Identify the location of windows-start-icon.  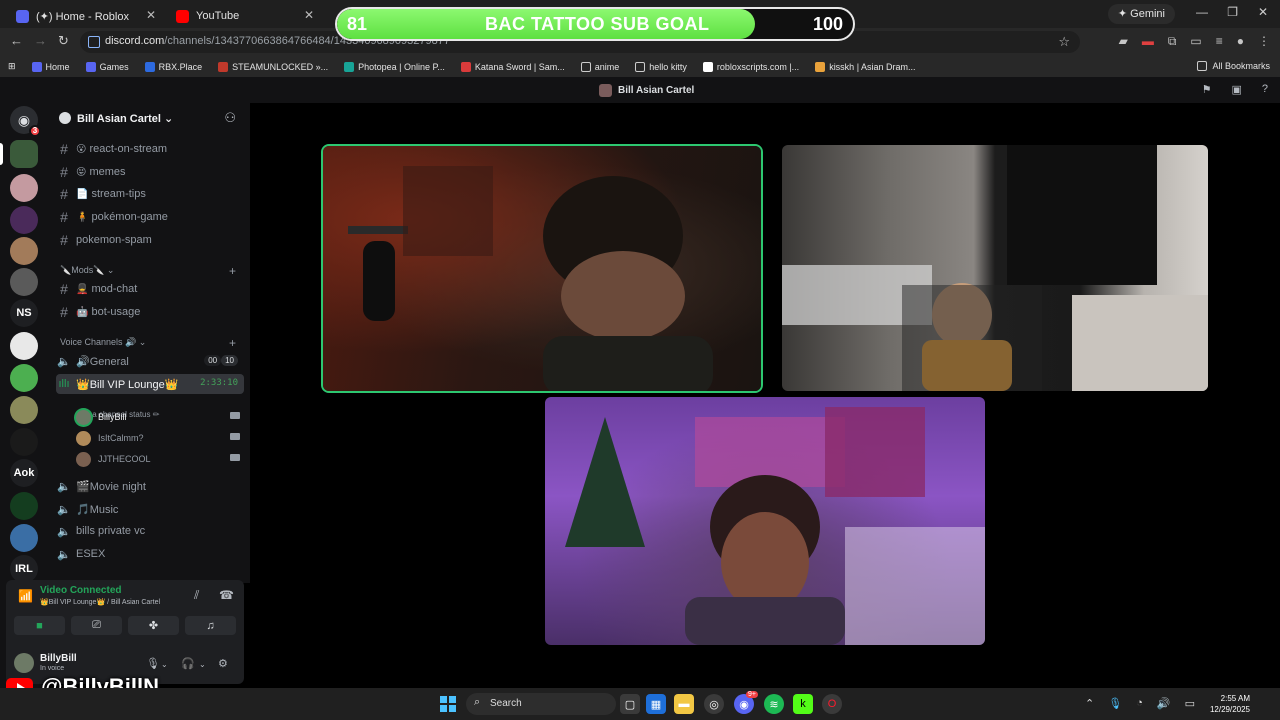
(448, 704).